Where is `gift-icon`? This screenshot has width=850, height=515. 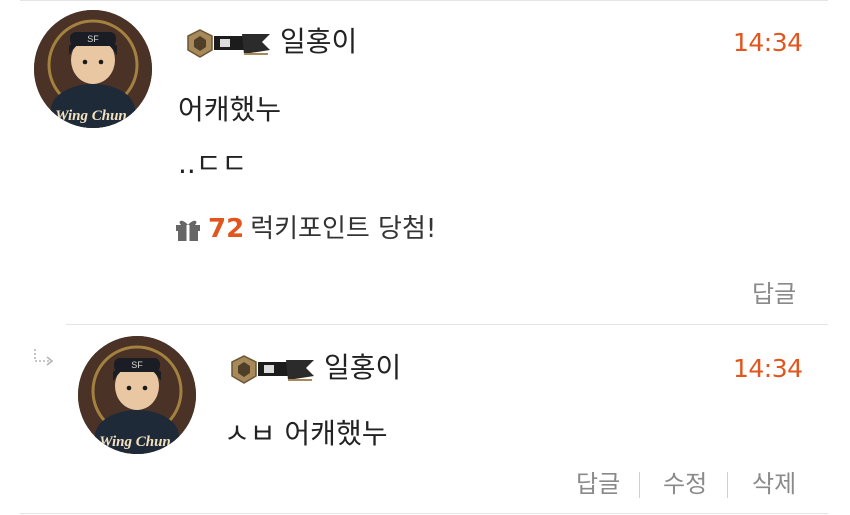 gift-icon is located at coordinates (188, 230).